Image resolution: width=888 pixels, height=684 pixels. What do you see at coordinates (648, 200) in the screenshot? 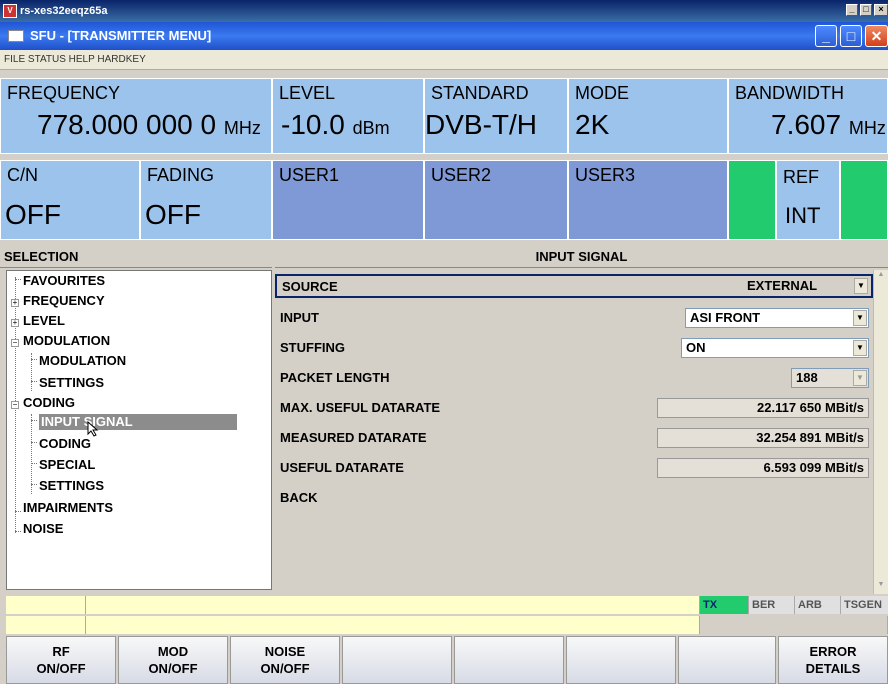
I see `user3-key: USER3` at bounding box center [648, 200].